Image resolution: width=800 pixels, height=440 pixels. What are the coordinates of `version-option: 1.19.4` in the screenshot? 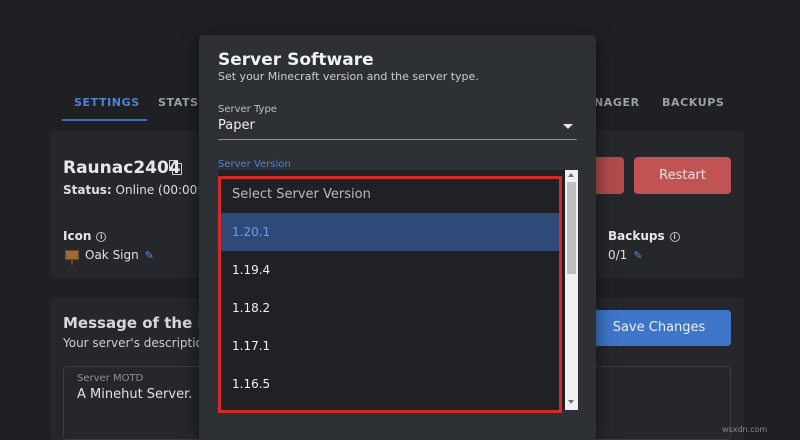 It's located at (389, 270).